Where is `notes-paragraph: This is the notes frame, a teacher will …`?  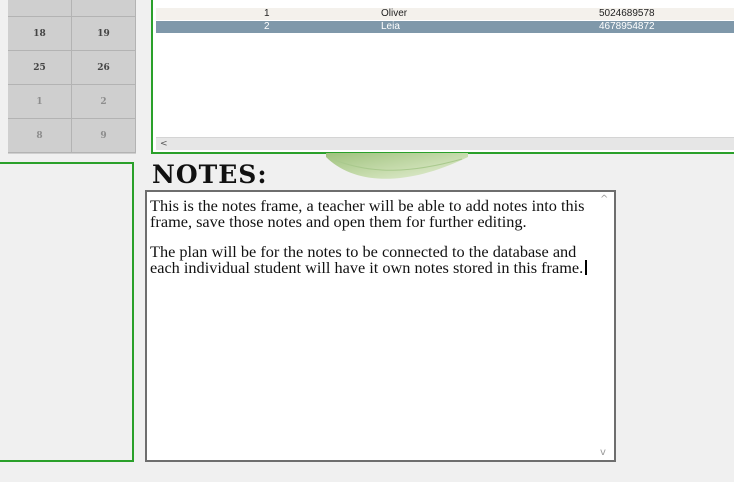 notes-paragraph: This is the notes frame, a teacher will … is located at coordinates (367, 213).